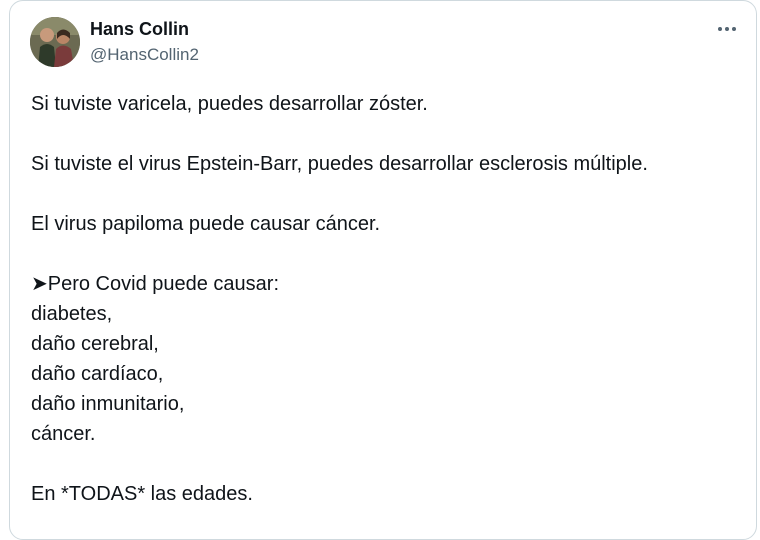 Image resolution: width=760 pixels, height=540 pixels. I want to click on tweet-line: daño cerebral,, so click(95, 344).